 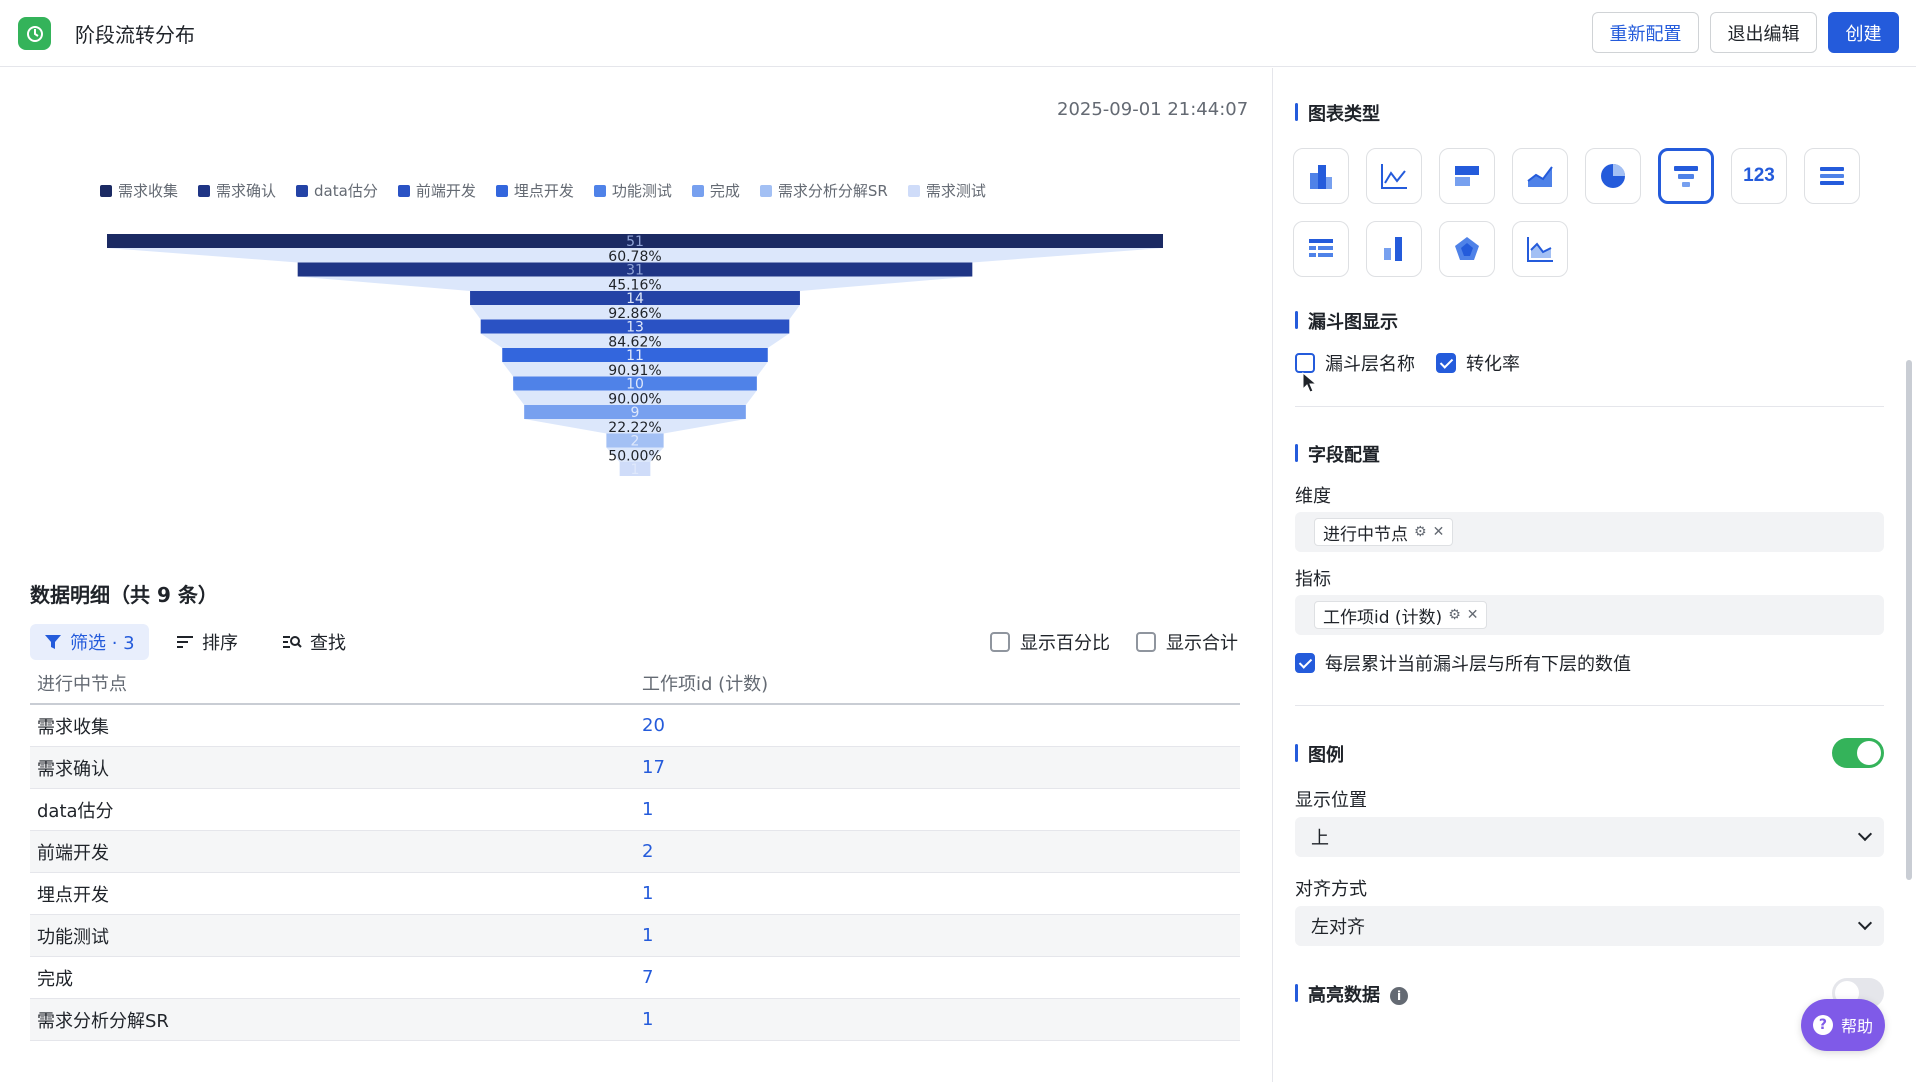 What do you see at coordinates (1187, 642) in the screenshot?
I see `show-total-toggle: 显示合计` at bounding box center [1187, 642].